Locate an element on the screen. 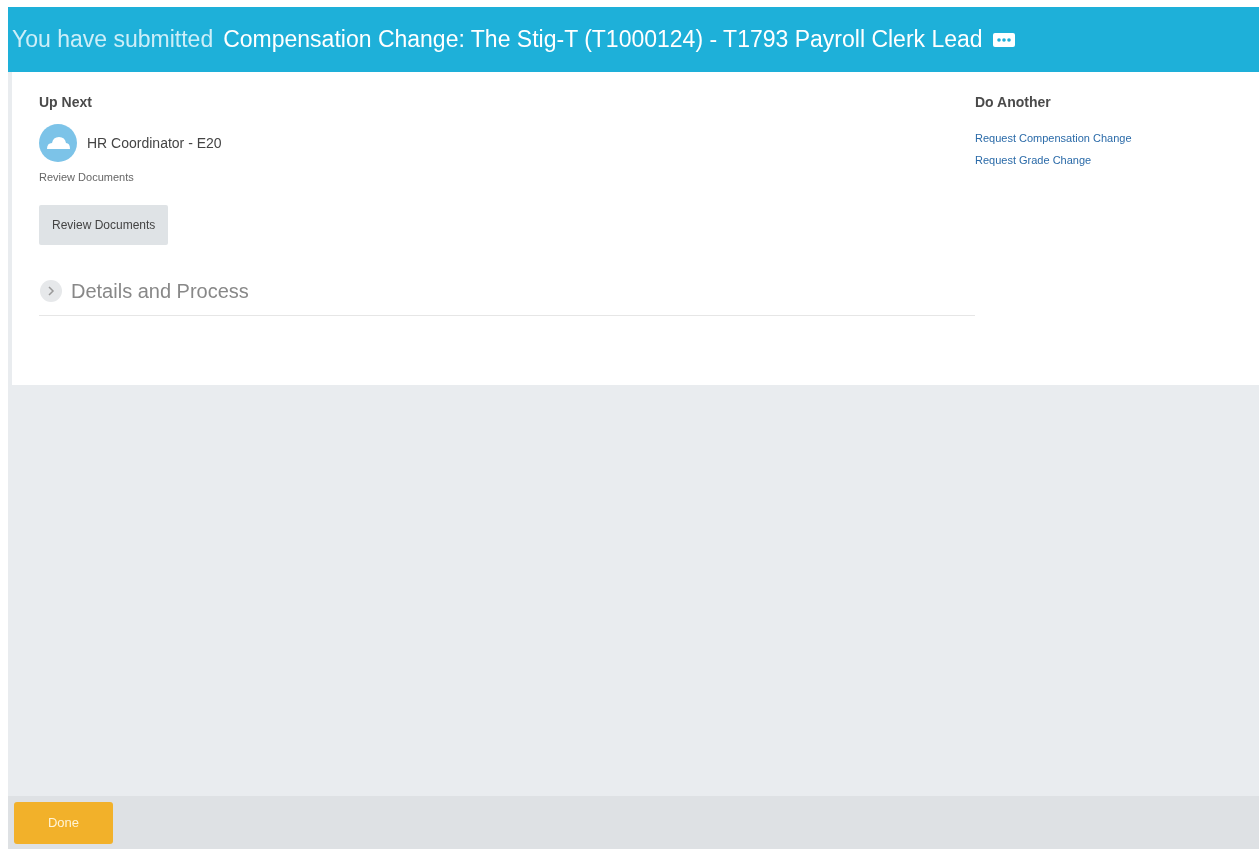  action-link: Request Compensation Change is located at coordinates (1117, 138).